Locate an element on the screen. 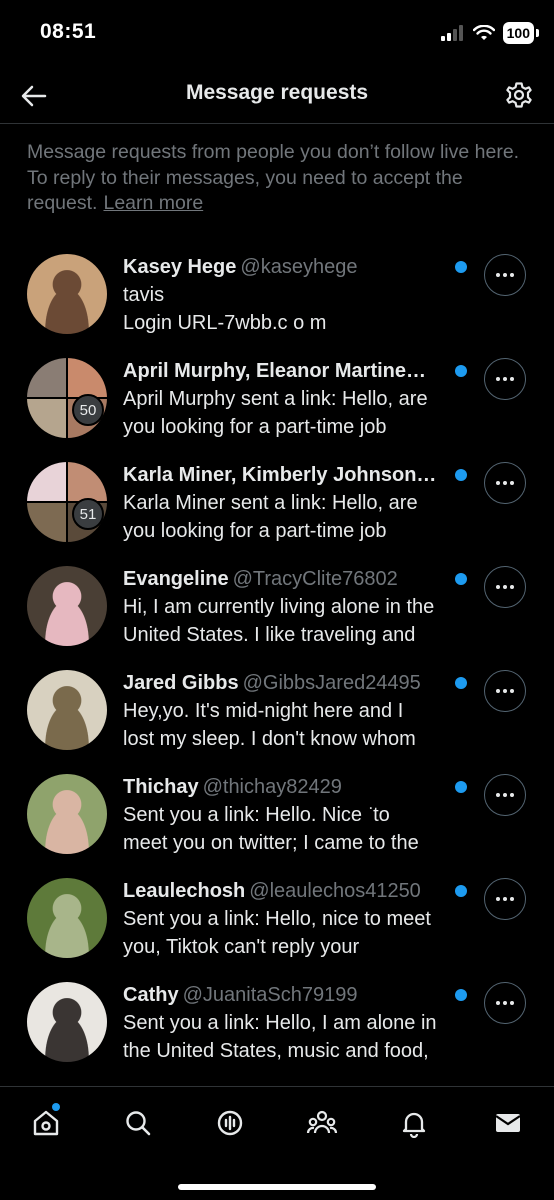  message-preview-line: meet you on twitter; I came ͏to ͘the is located at coordinates (271, 843).